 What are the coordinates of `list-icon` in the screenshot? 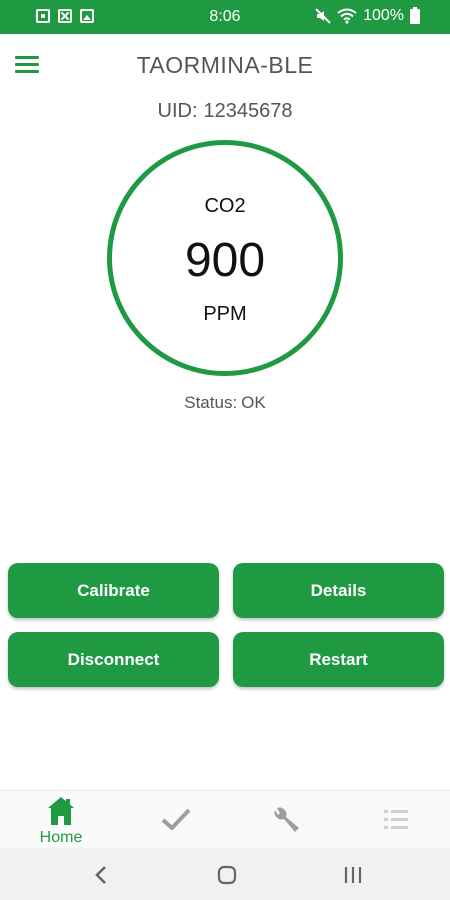 It's located at (396, 819).